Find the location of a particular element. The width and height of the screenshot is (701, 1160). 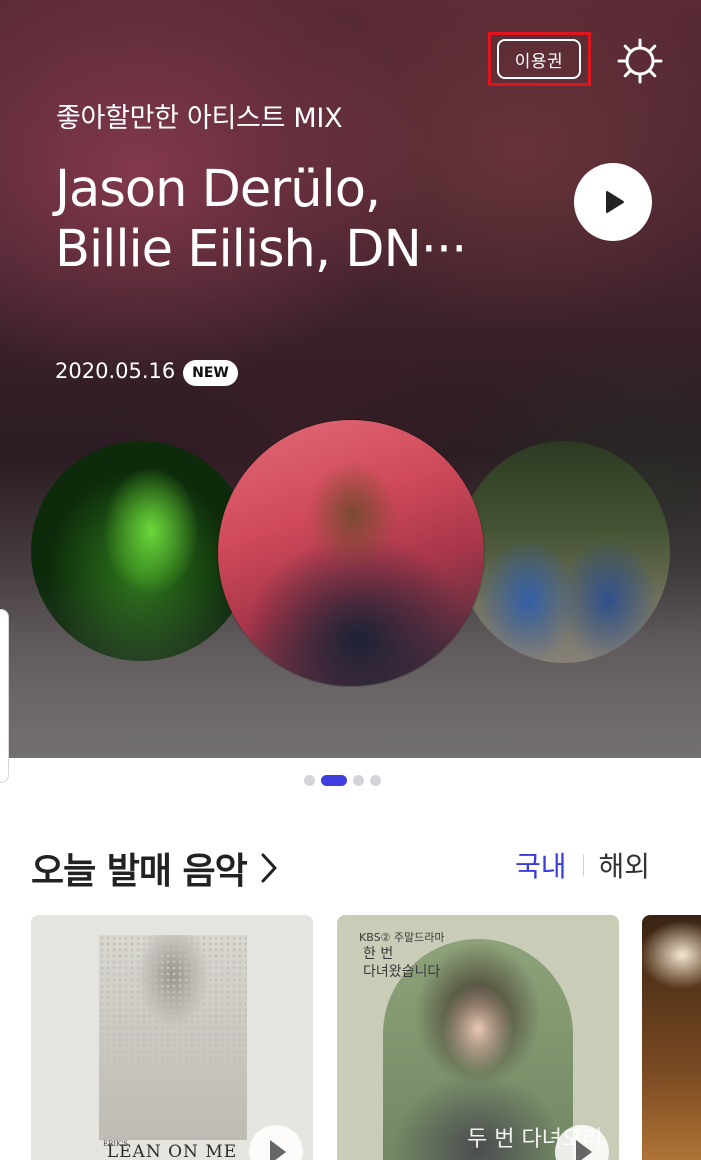

hero-subtitle: 좋아할만한 아티스트 MIX is located at coordinates (199, 118).